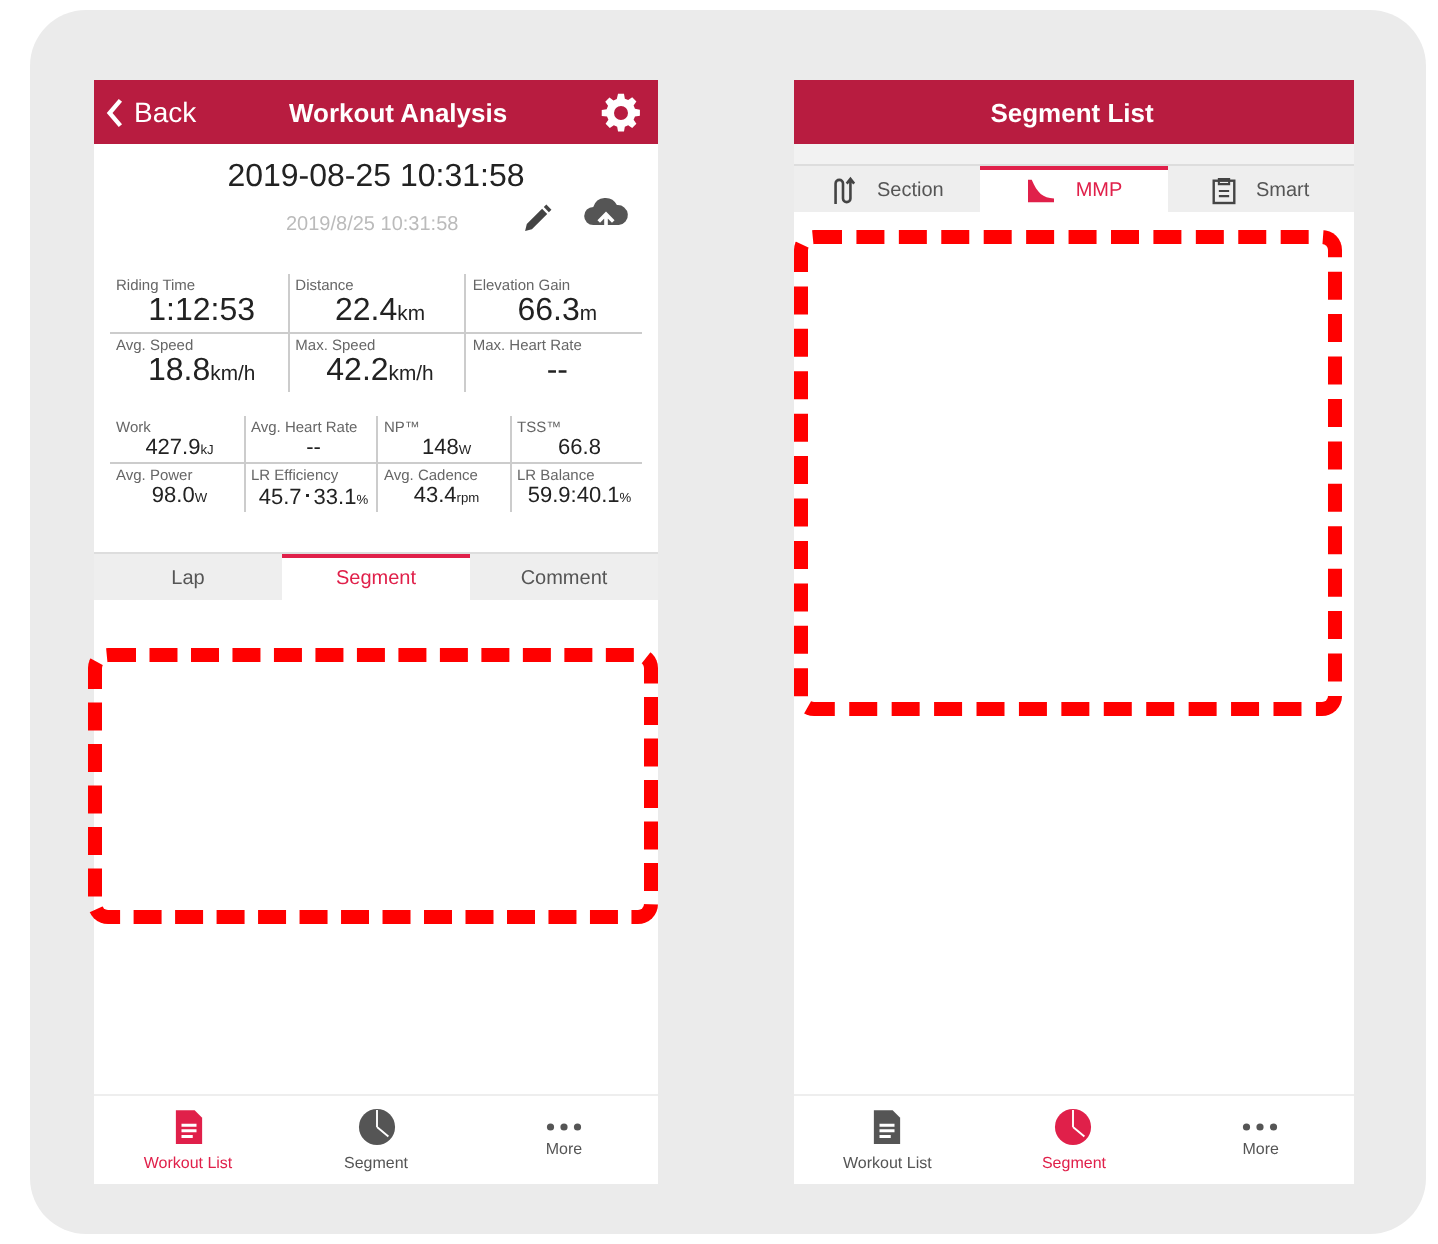  I want to click on workout-timestamp: 2019/8/25 10:31:58, so click(372, 225).